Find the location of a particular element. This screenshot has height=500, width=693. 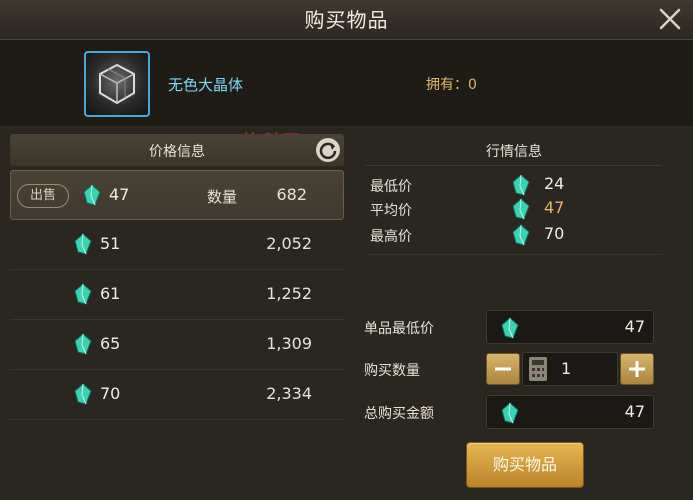

unit-min-label: 单品最低价 is located at coordinates (399, 329).